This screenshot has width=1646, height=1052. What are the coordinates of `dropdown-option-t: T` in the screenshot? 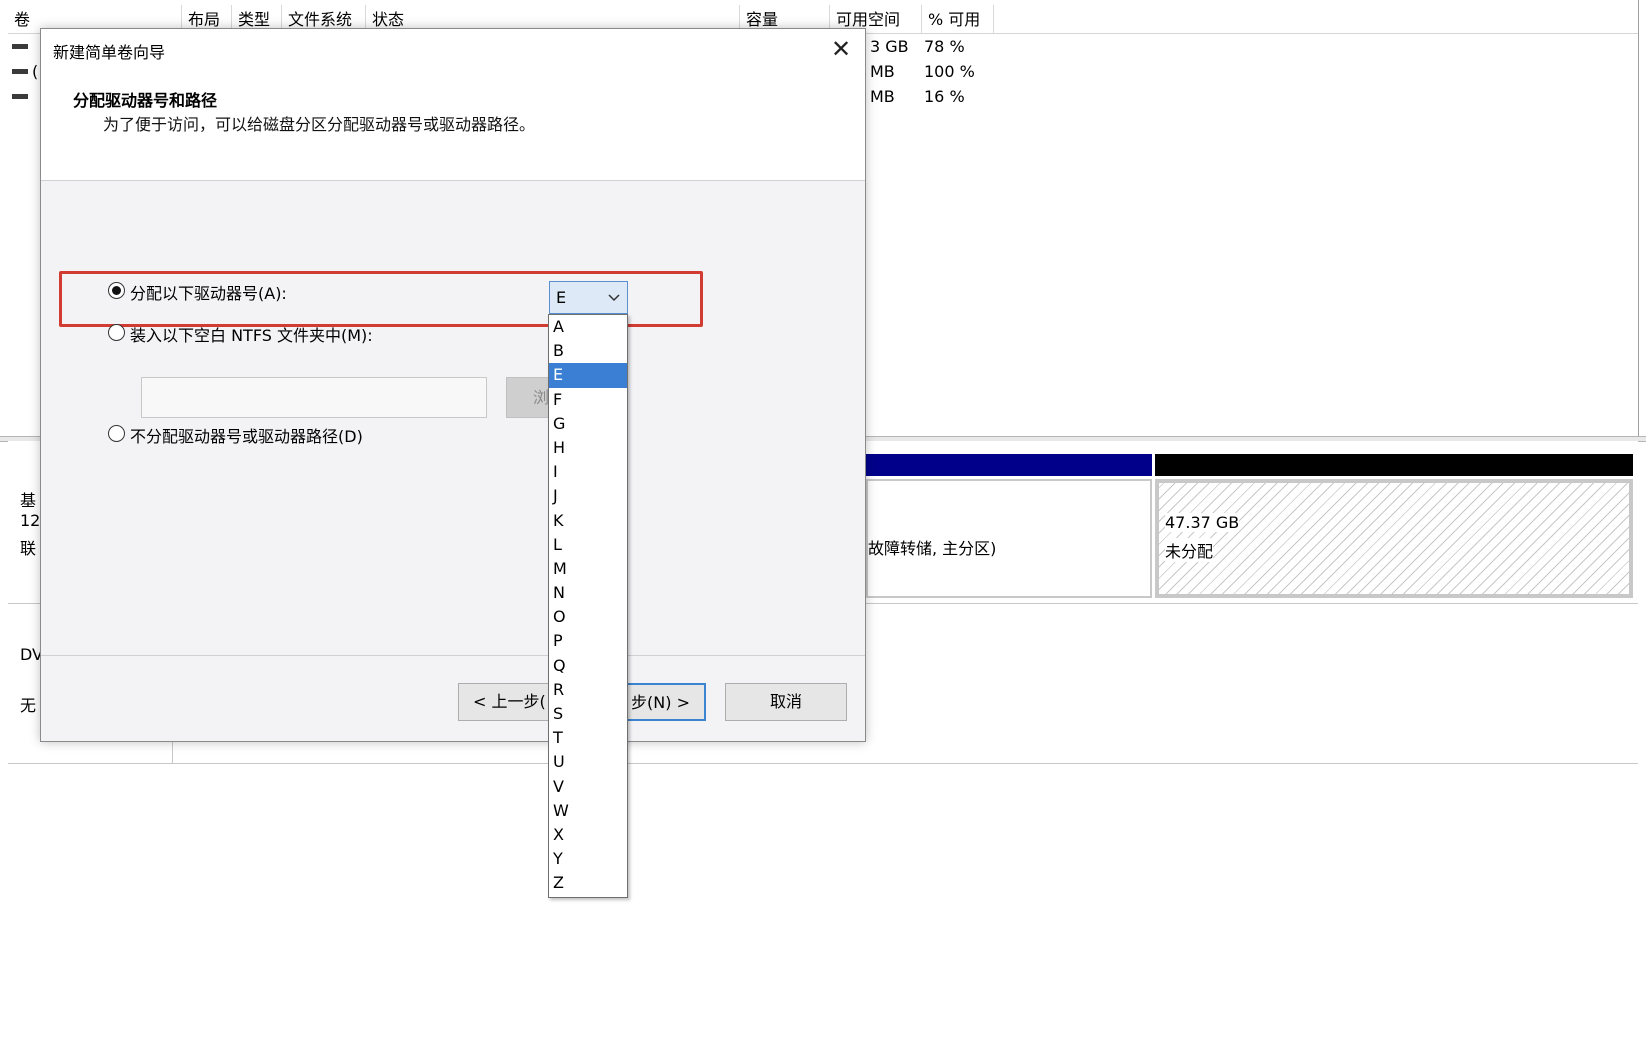 It's located at (588, 738).